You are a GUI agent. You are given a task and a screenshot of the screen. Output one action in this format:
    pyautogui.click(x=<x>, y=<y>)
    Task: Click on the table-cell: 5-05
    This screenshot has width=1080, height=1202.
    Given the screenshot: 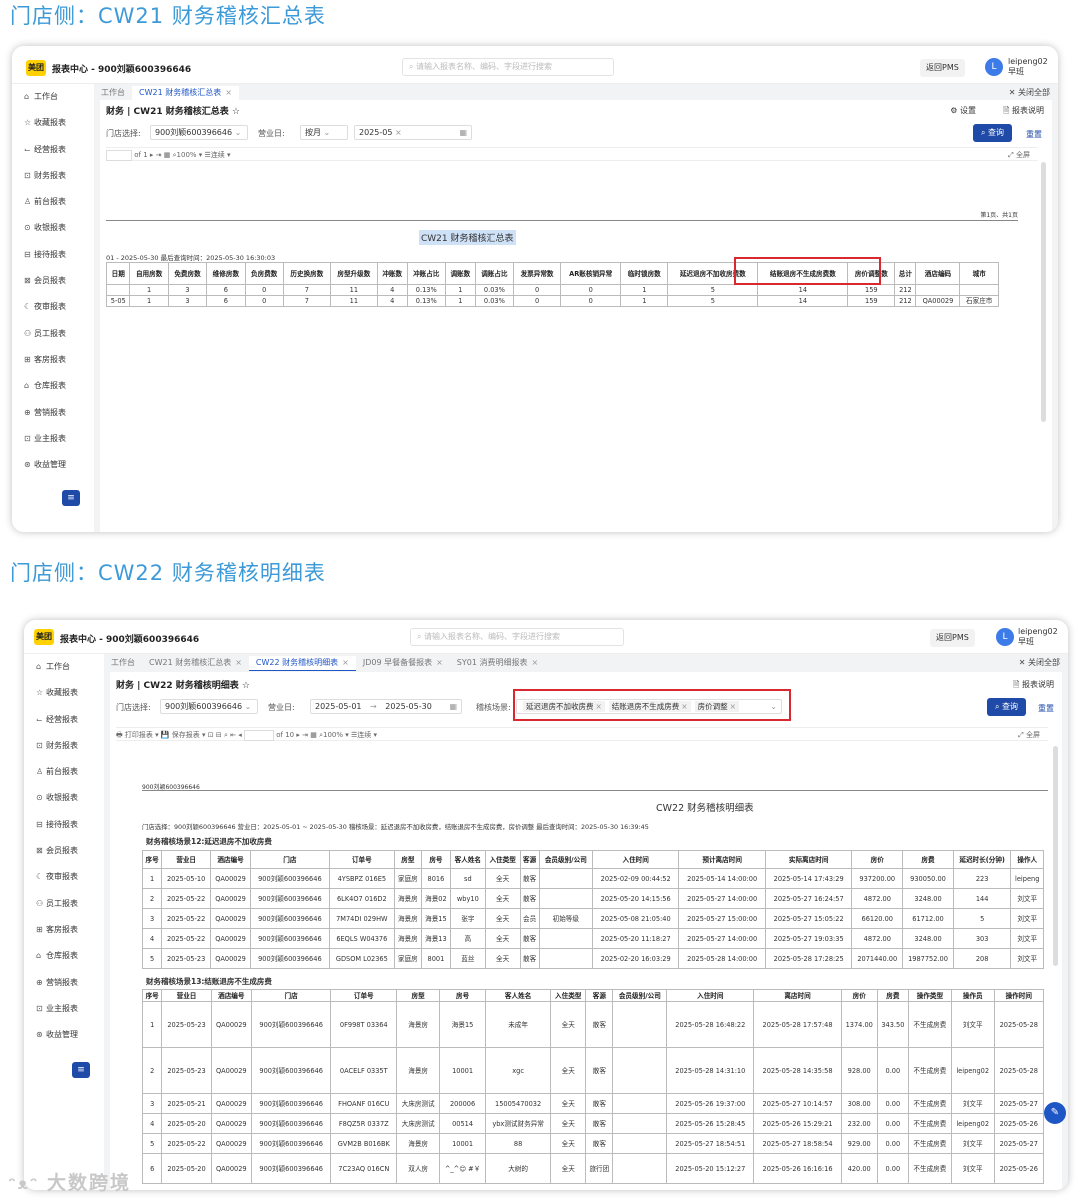 What is the action you would take?
    pyautogui.click(x=118, y=301)
    